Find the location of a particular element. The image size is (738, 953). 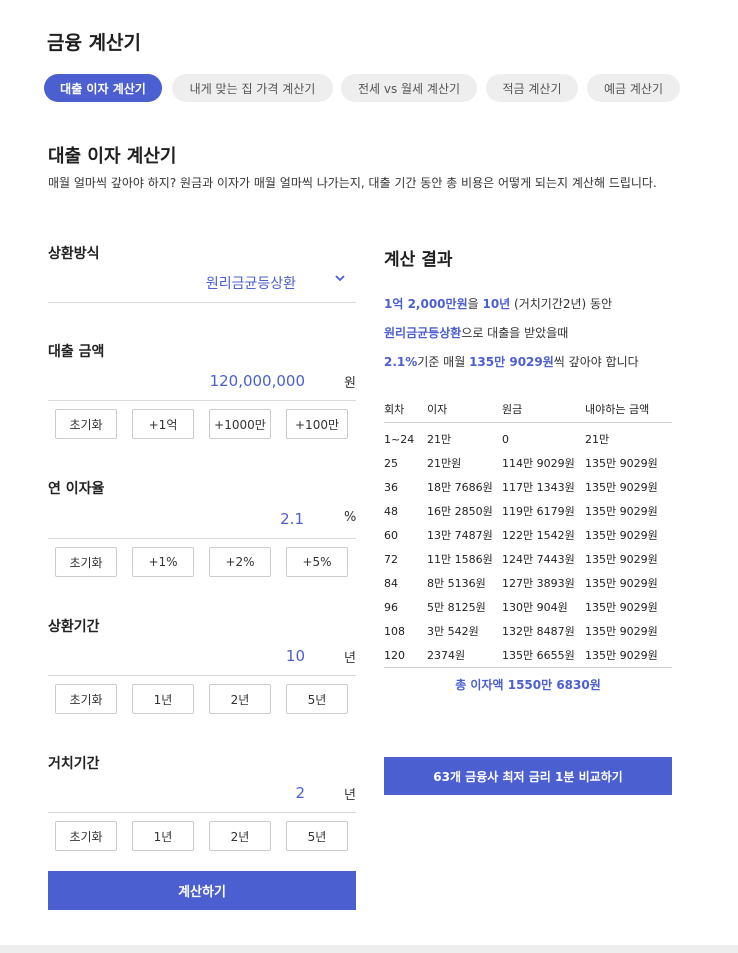

term-5y-button: 5년 is located at coordinates (317, 699).